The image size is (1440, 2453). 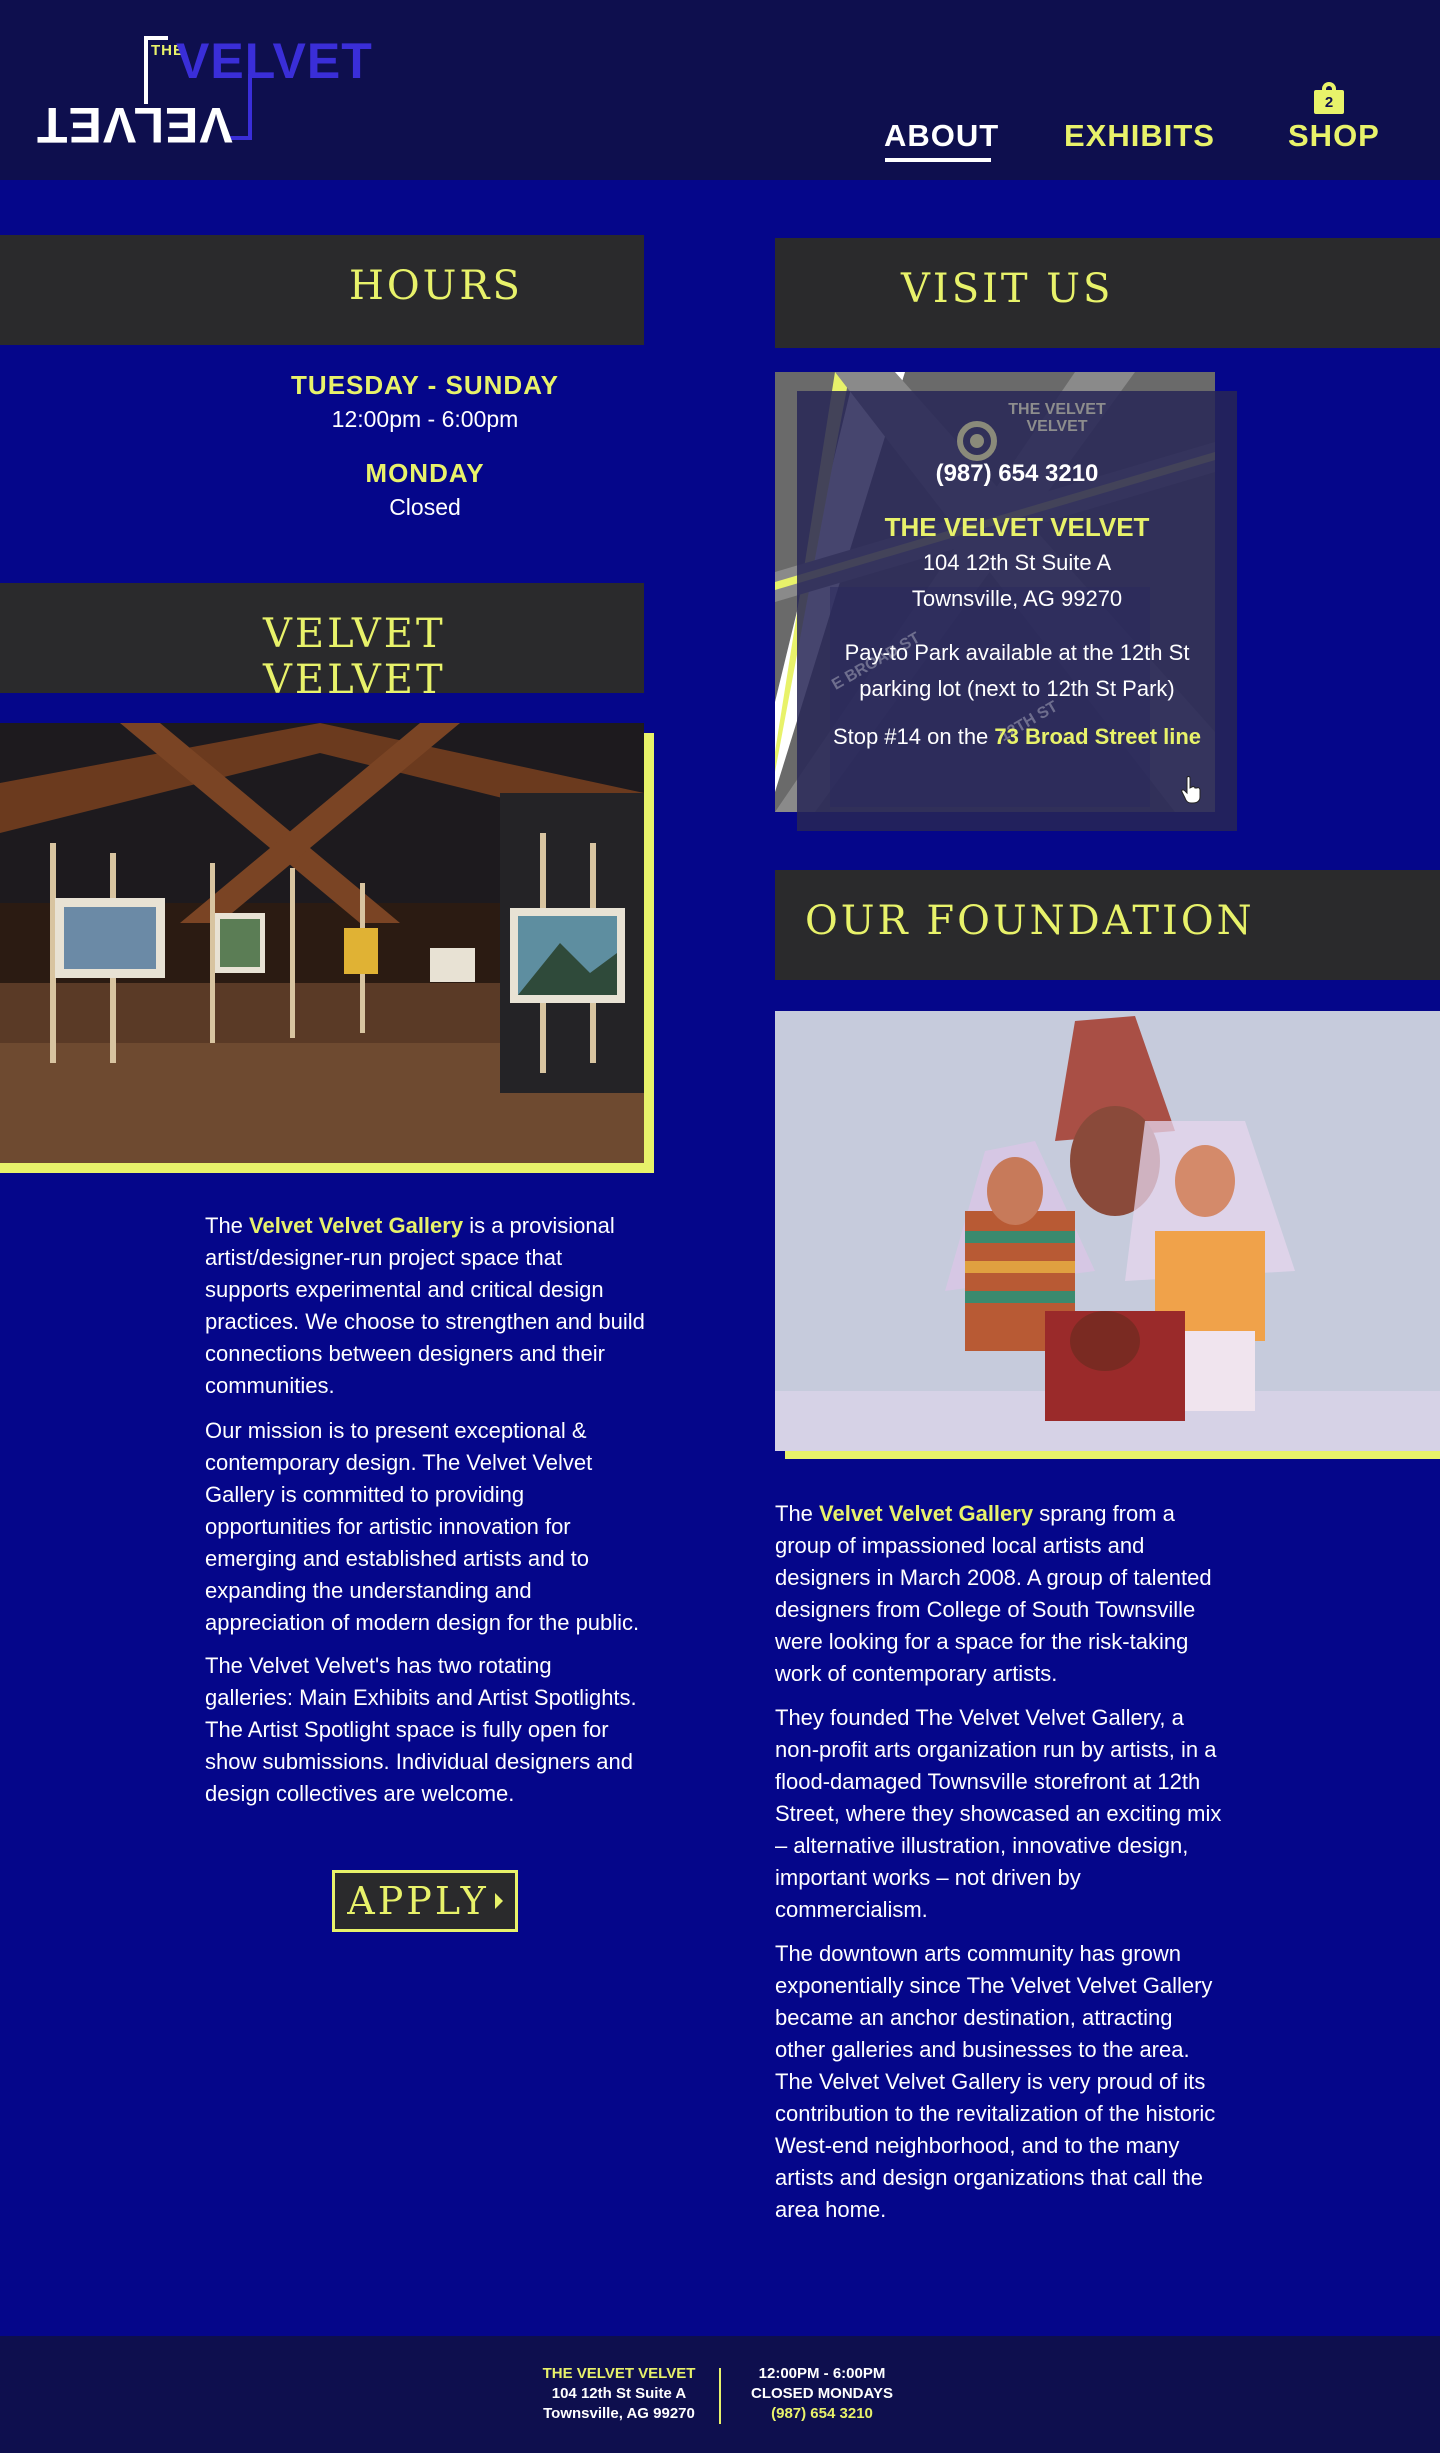 I want to click on apply-label: APPLY, so click(x=418, y=1901).